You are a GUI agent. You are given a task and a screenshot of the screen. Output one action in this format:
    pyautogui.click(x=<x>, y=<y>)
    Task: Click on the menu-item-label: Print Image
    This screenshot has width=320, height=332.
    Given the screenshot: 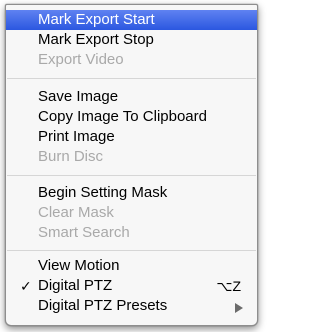 What is the action you would take?
    pyautogui.click(x=76, y=136)
    